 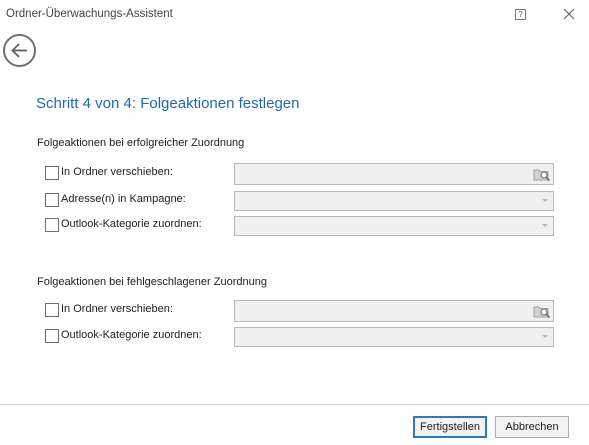 I want to click on success-campaign-checkbox, so click(x=52, y=200).